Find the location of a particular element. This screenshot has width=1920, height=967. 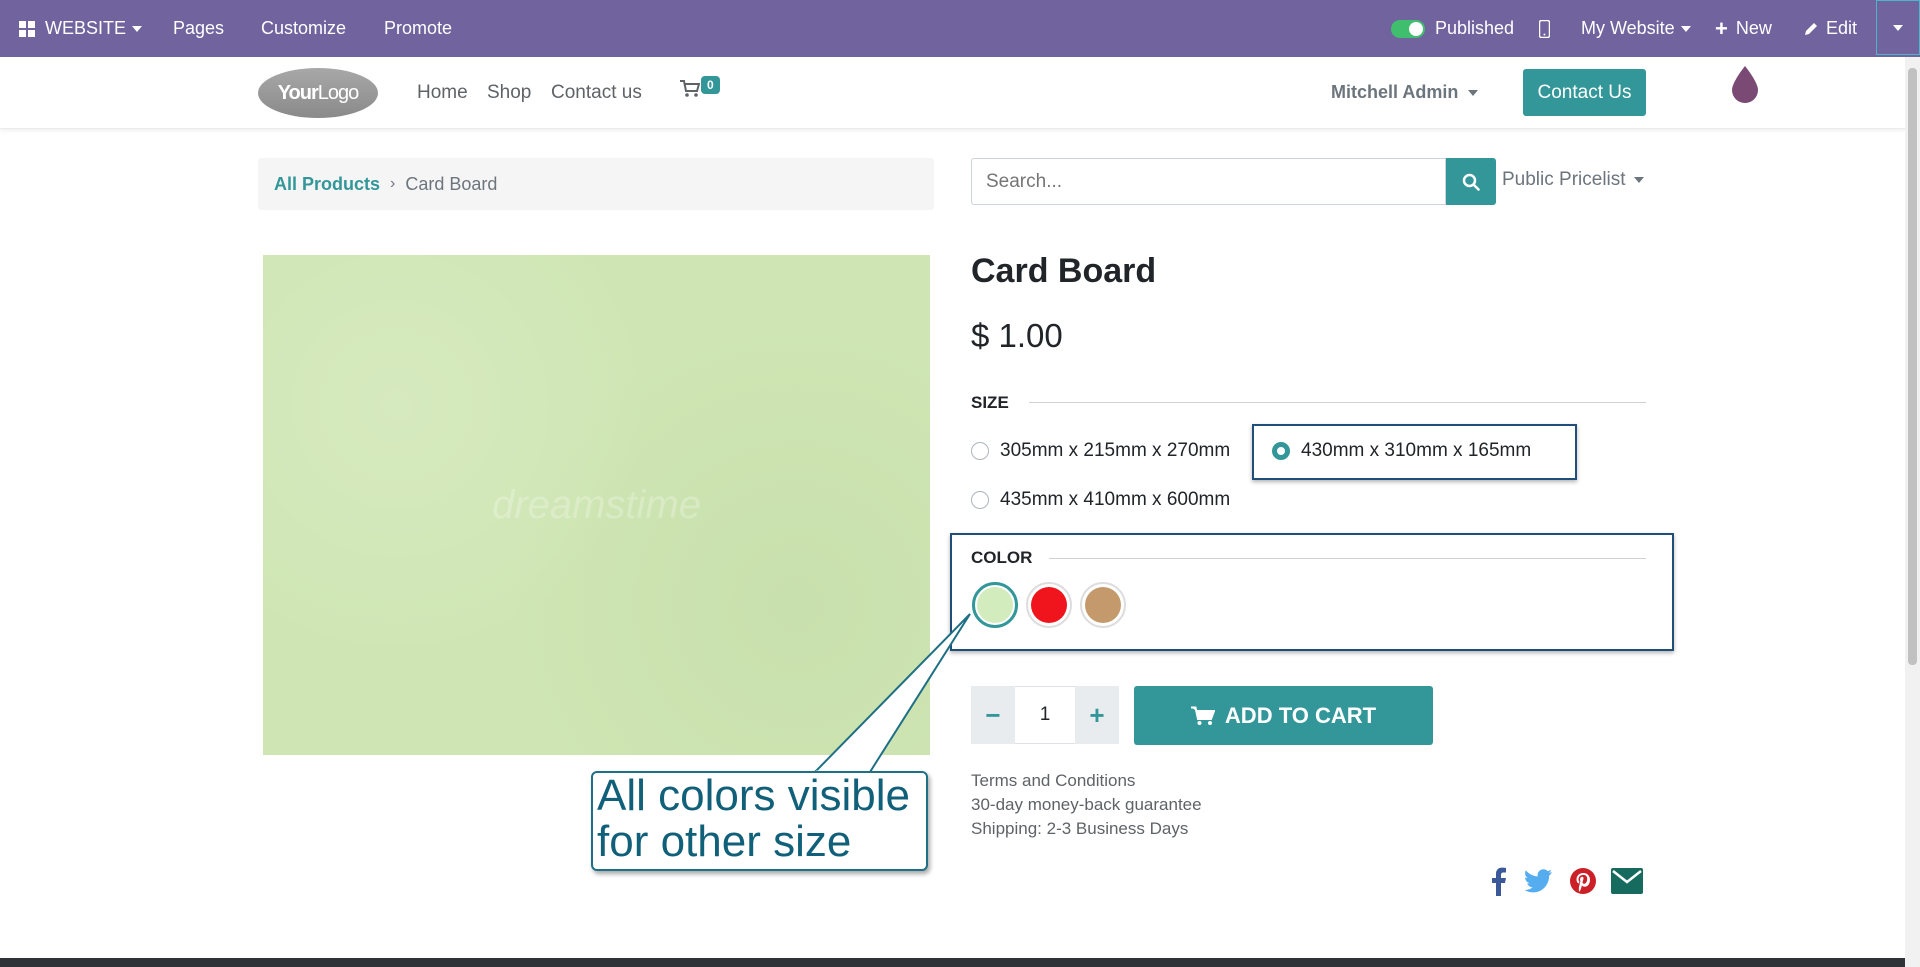

website-menu-label: WEBSITE is located at coordinates (86, 28).